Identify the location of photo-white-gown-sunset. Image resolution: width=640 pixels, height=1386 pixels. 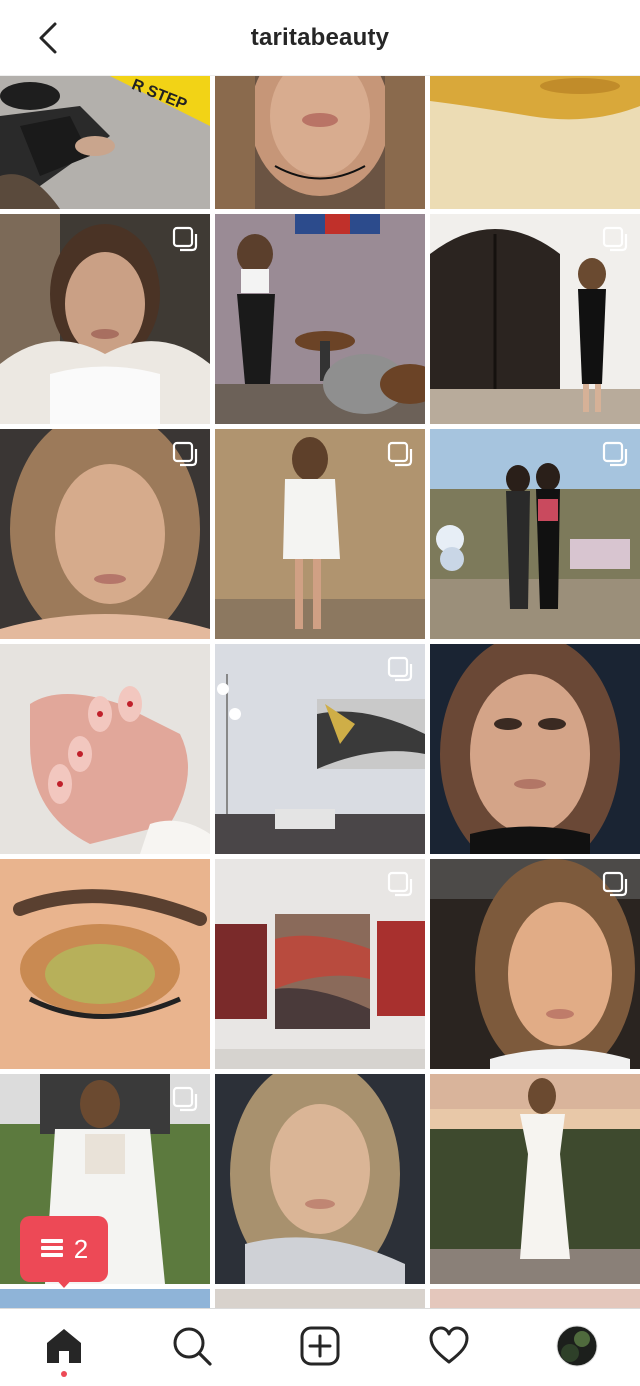
(535, 1179).